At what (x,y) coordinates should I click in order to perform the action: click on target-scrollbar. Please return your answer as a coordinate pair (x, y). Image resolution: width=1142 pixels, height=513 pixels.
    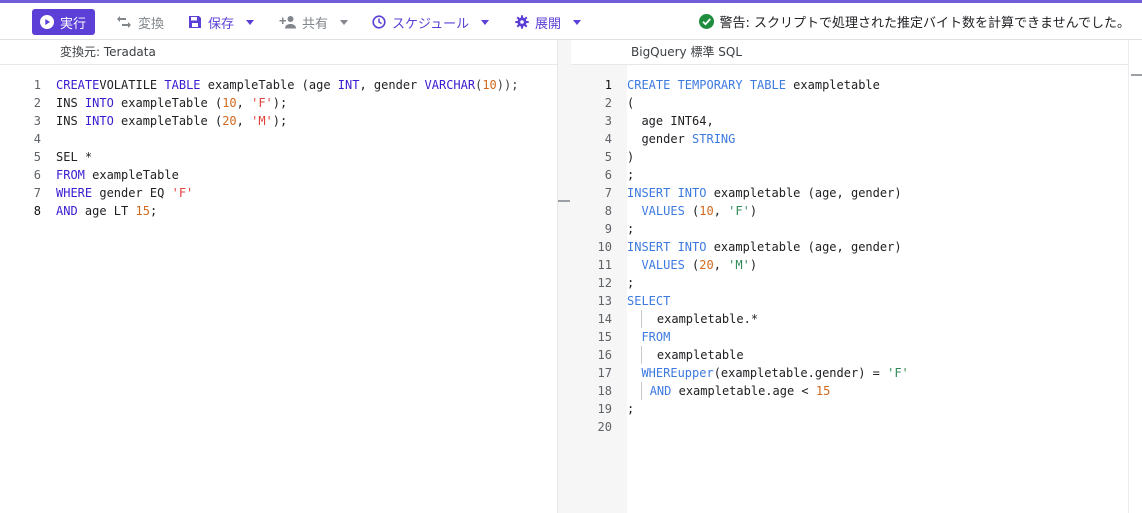
    Looking at the image, I should click on (1135, 276).